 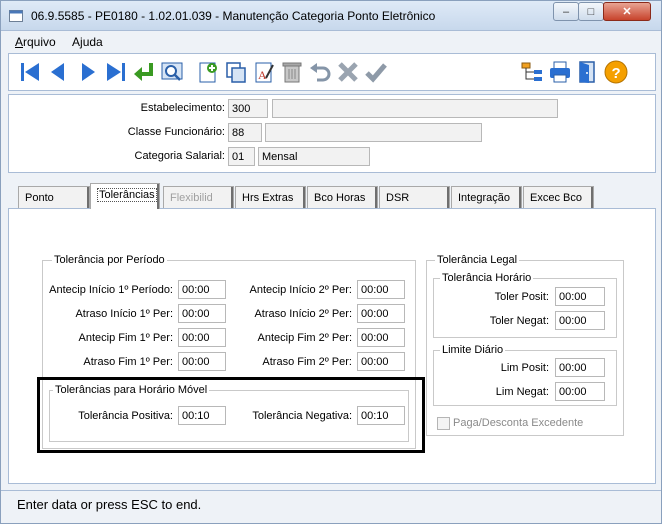 I want to click on antecip-inicio-1-field: 00:00, so click(x=202, y=289).